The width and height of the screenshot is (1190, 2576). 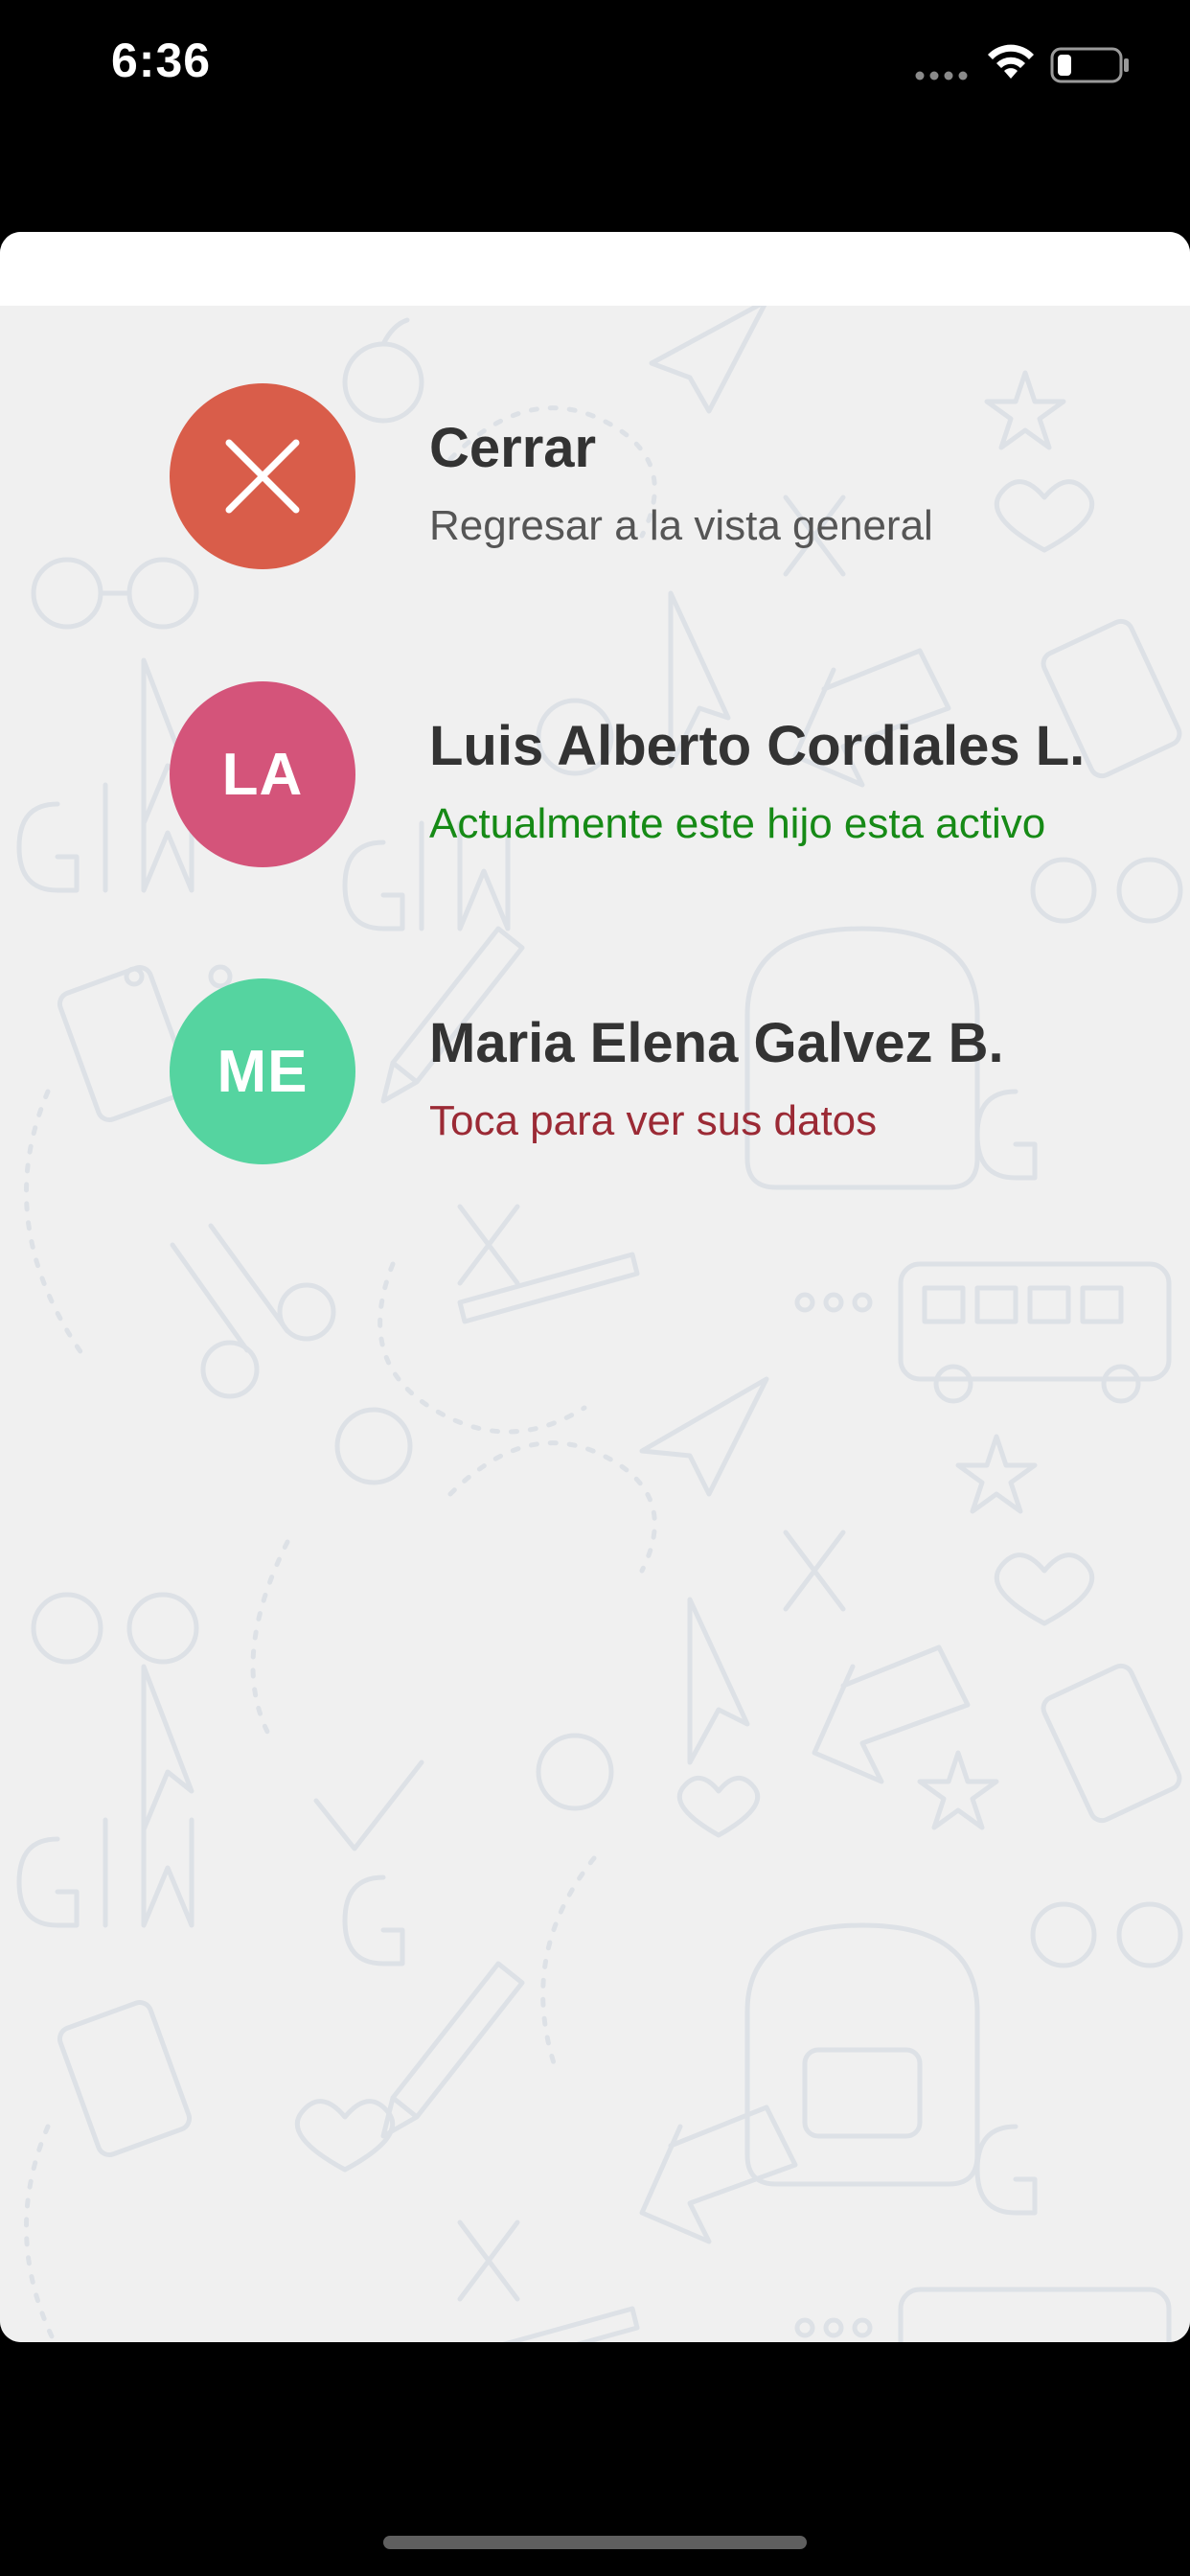 I want to click on home-indicator, so click(x=595, y=2542).